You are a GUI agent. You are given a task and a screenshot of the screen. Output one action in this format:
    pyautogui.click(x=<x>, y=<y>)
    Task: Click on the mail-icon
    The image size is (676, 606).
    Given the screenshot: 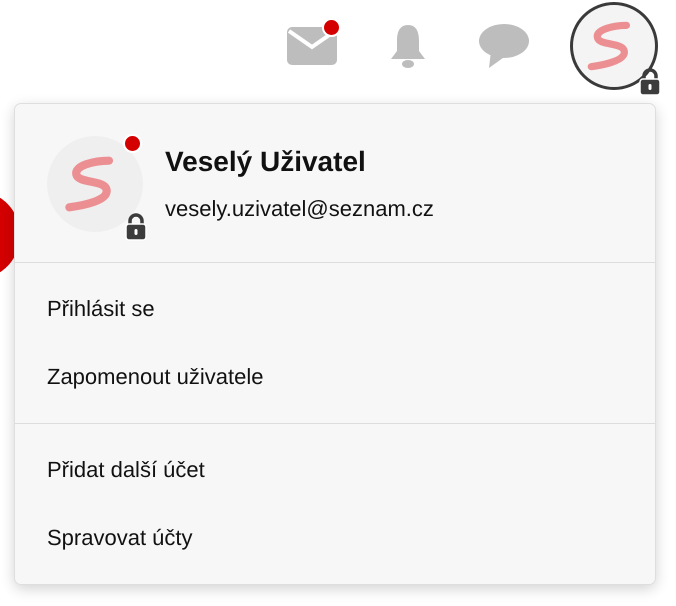 What is the action you would take?
    pyautogui.click(x=312, y=46)
    